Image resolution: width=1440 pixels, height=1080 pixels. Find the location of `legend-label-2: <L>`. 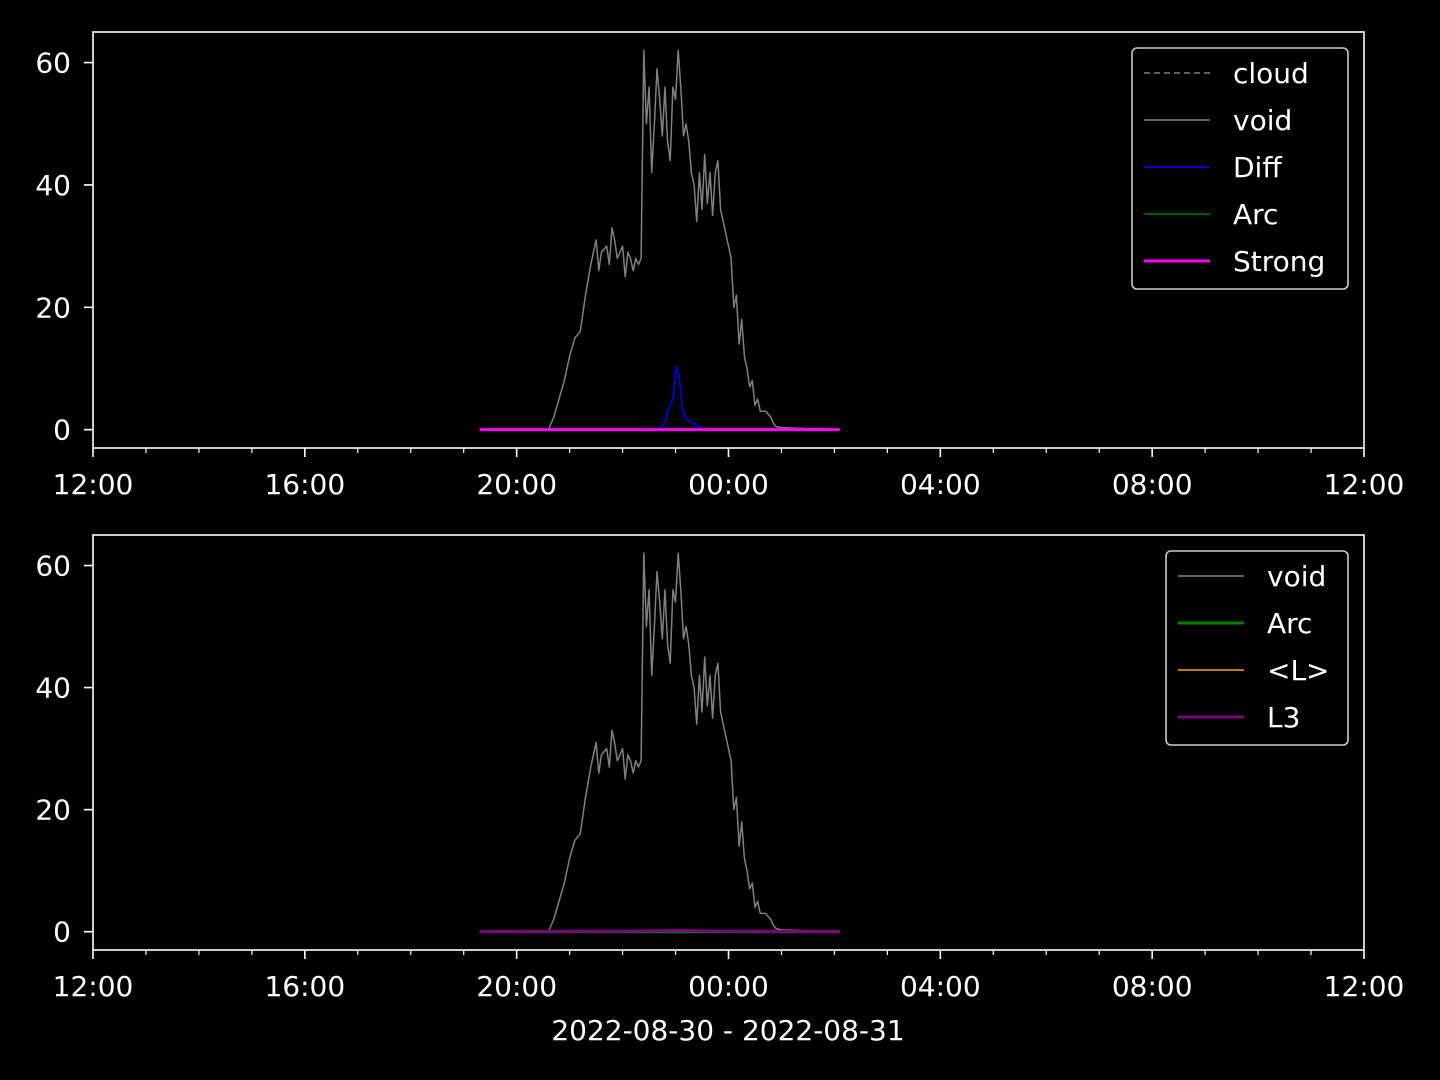

legend-label-2: <L> is located at coordinates (1298, 670).